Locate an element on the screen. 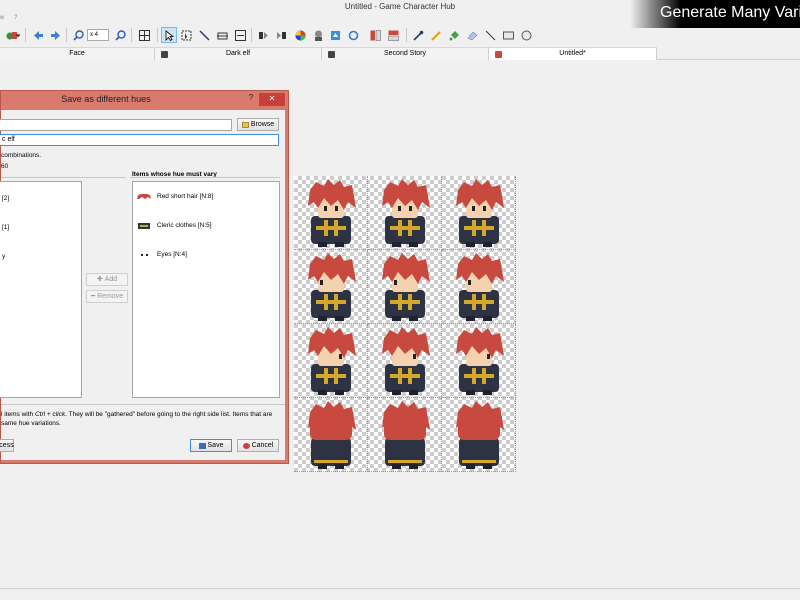  list-item: Eyes [N:4] is located at coordinates (172, 254).